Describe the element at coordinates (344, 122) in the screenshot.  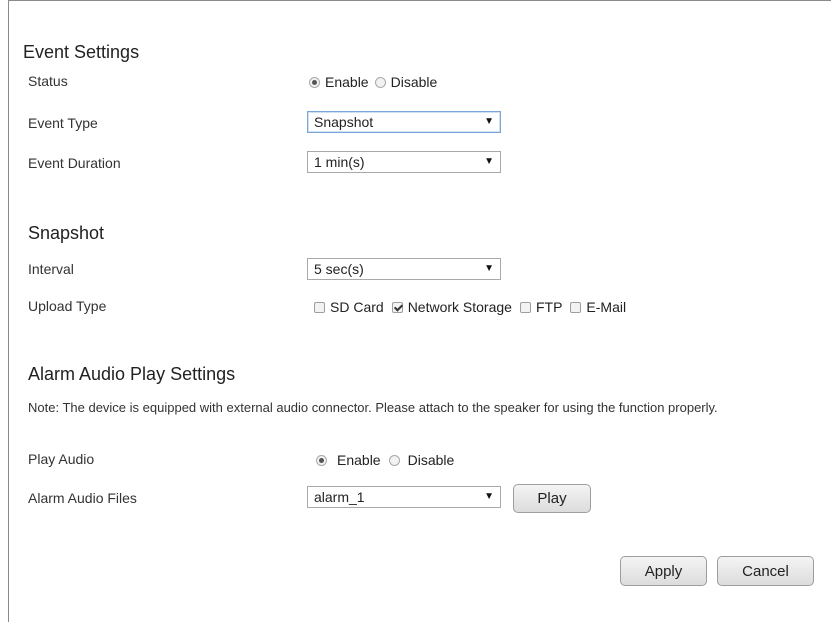
I see `event-type-value: Snapshot` at that location.